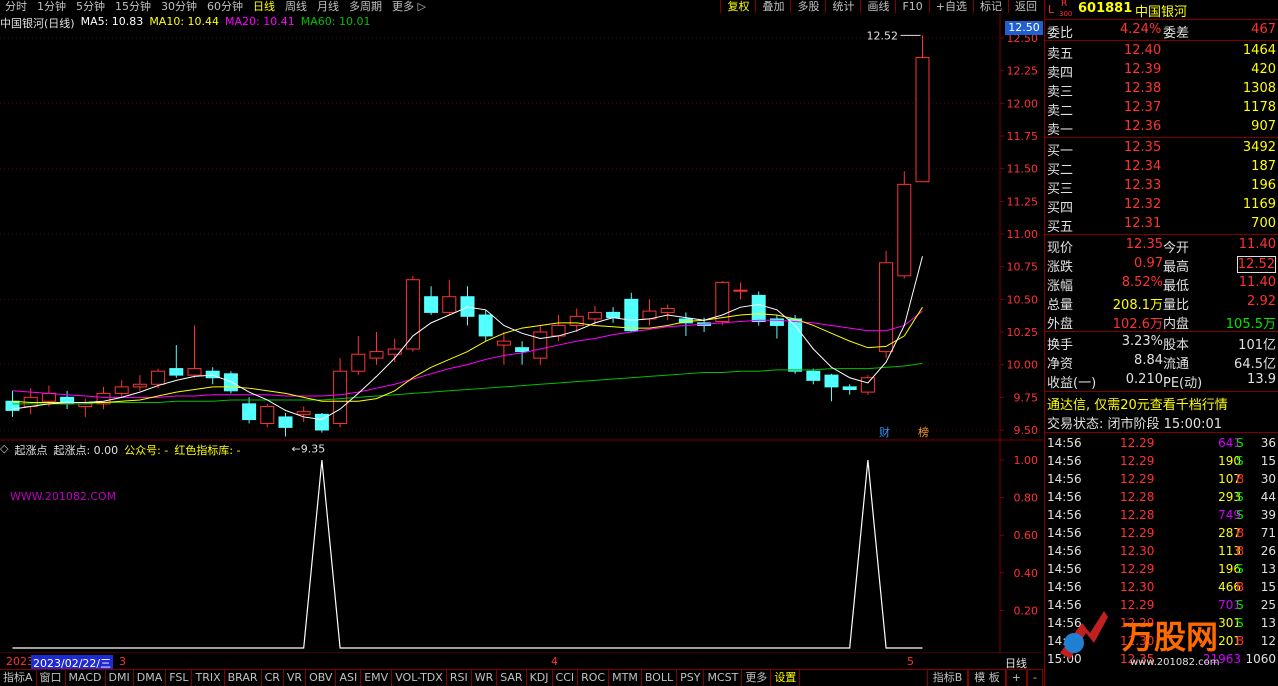  What do you see at coordinates (566, 678) in the screenshot?
I see `indicator-tab-18: CCI` at bounding box center [566, 678].